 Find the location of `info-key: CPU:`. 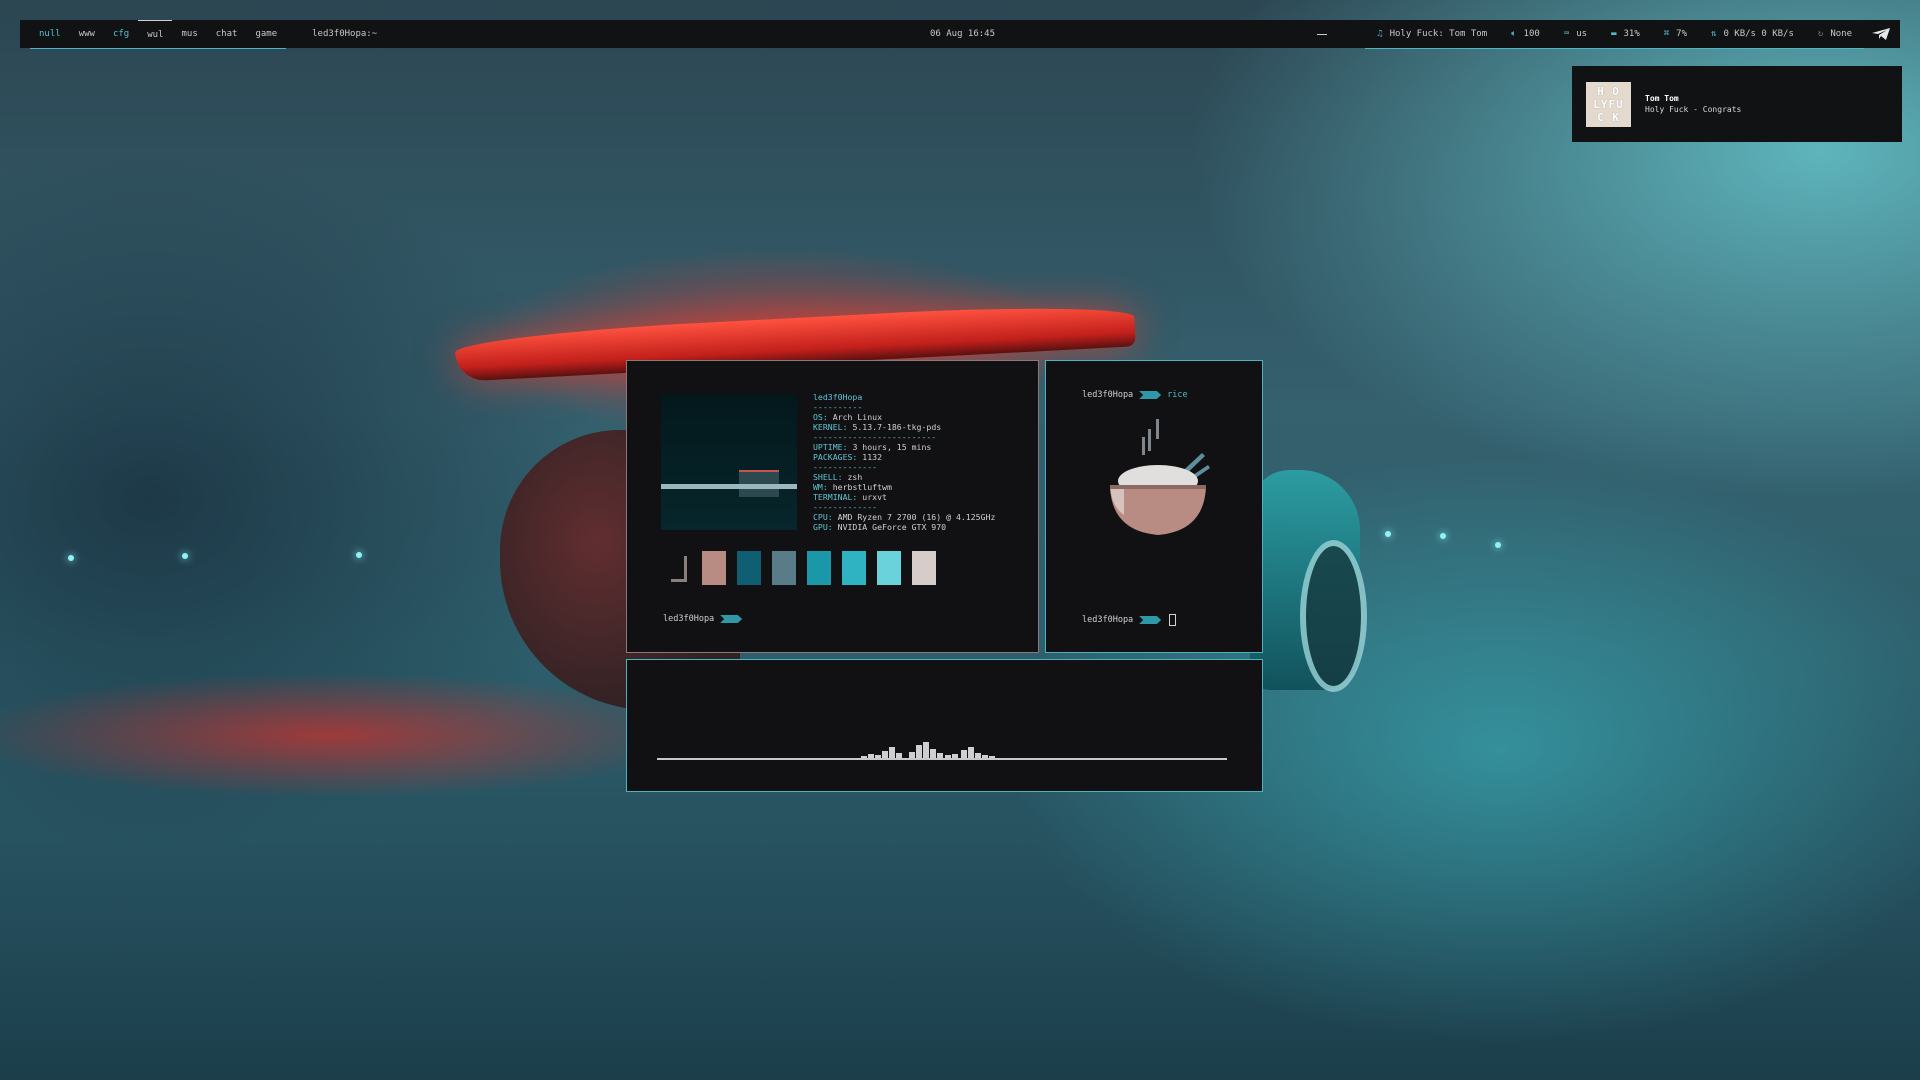

info-key: CPU: is located at coordinates (823, 517).